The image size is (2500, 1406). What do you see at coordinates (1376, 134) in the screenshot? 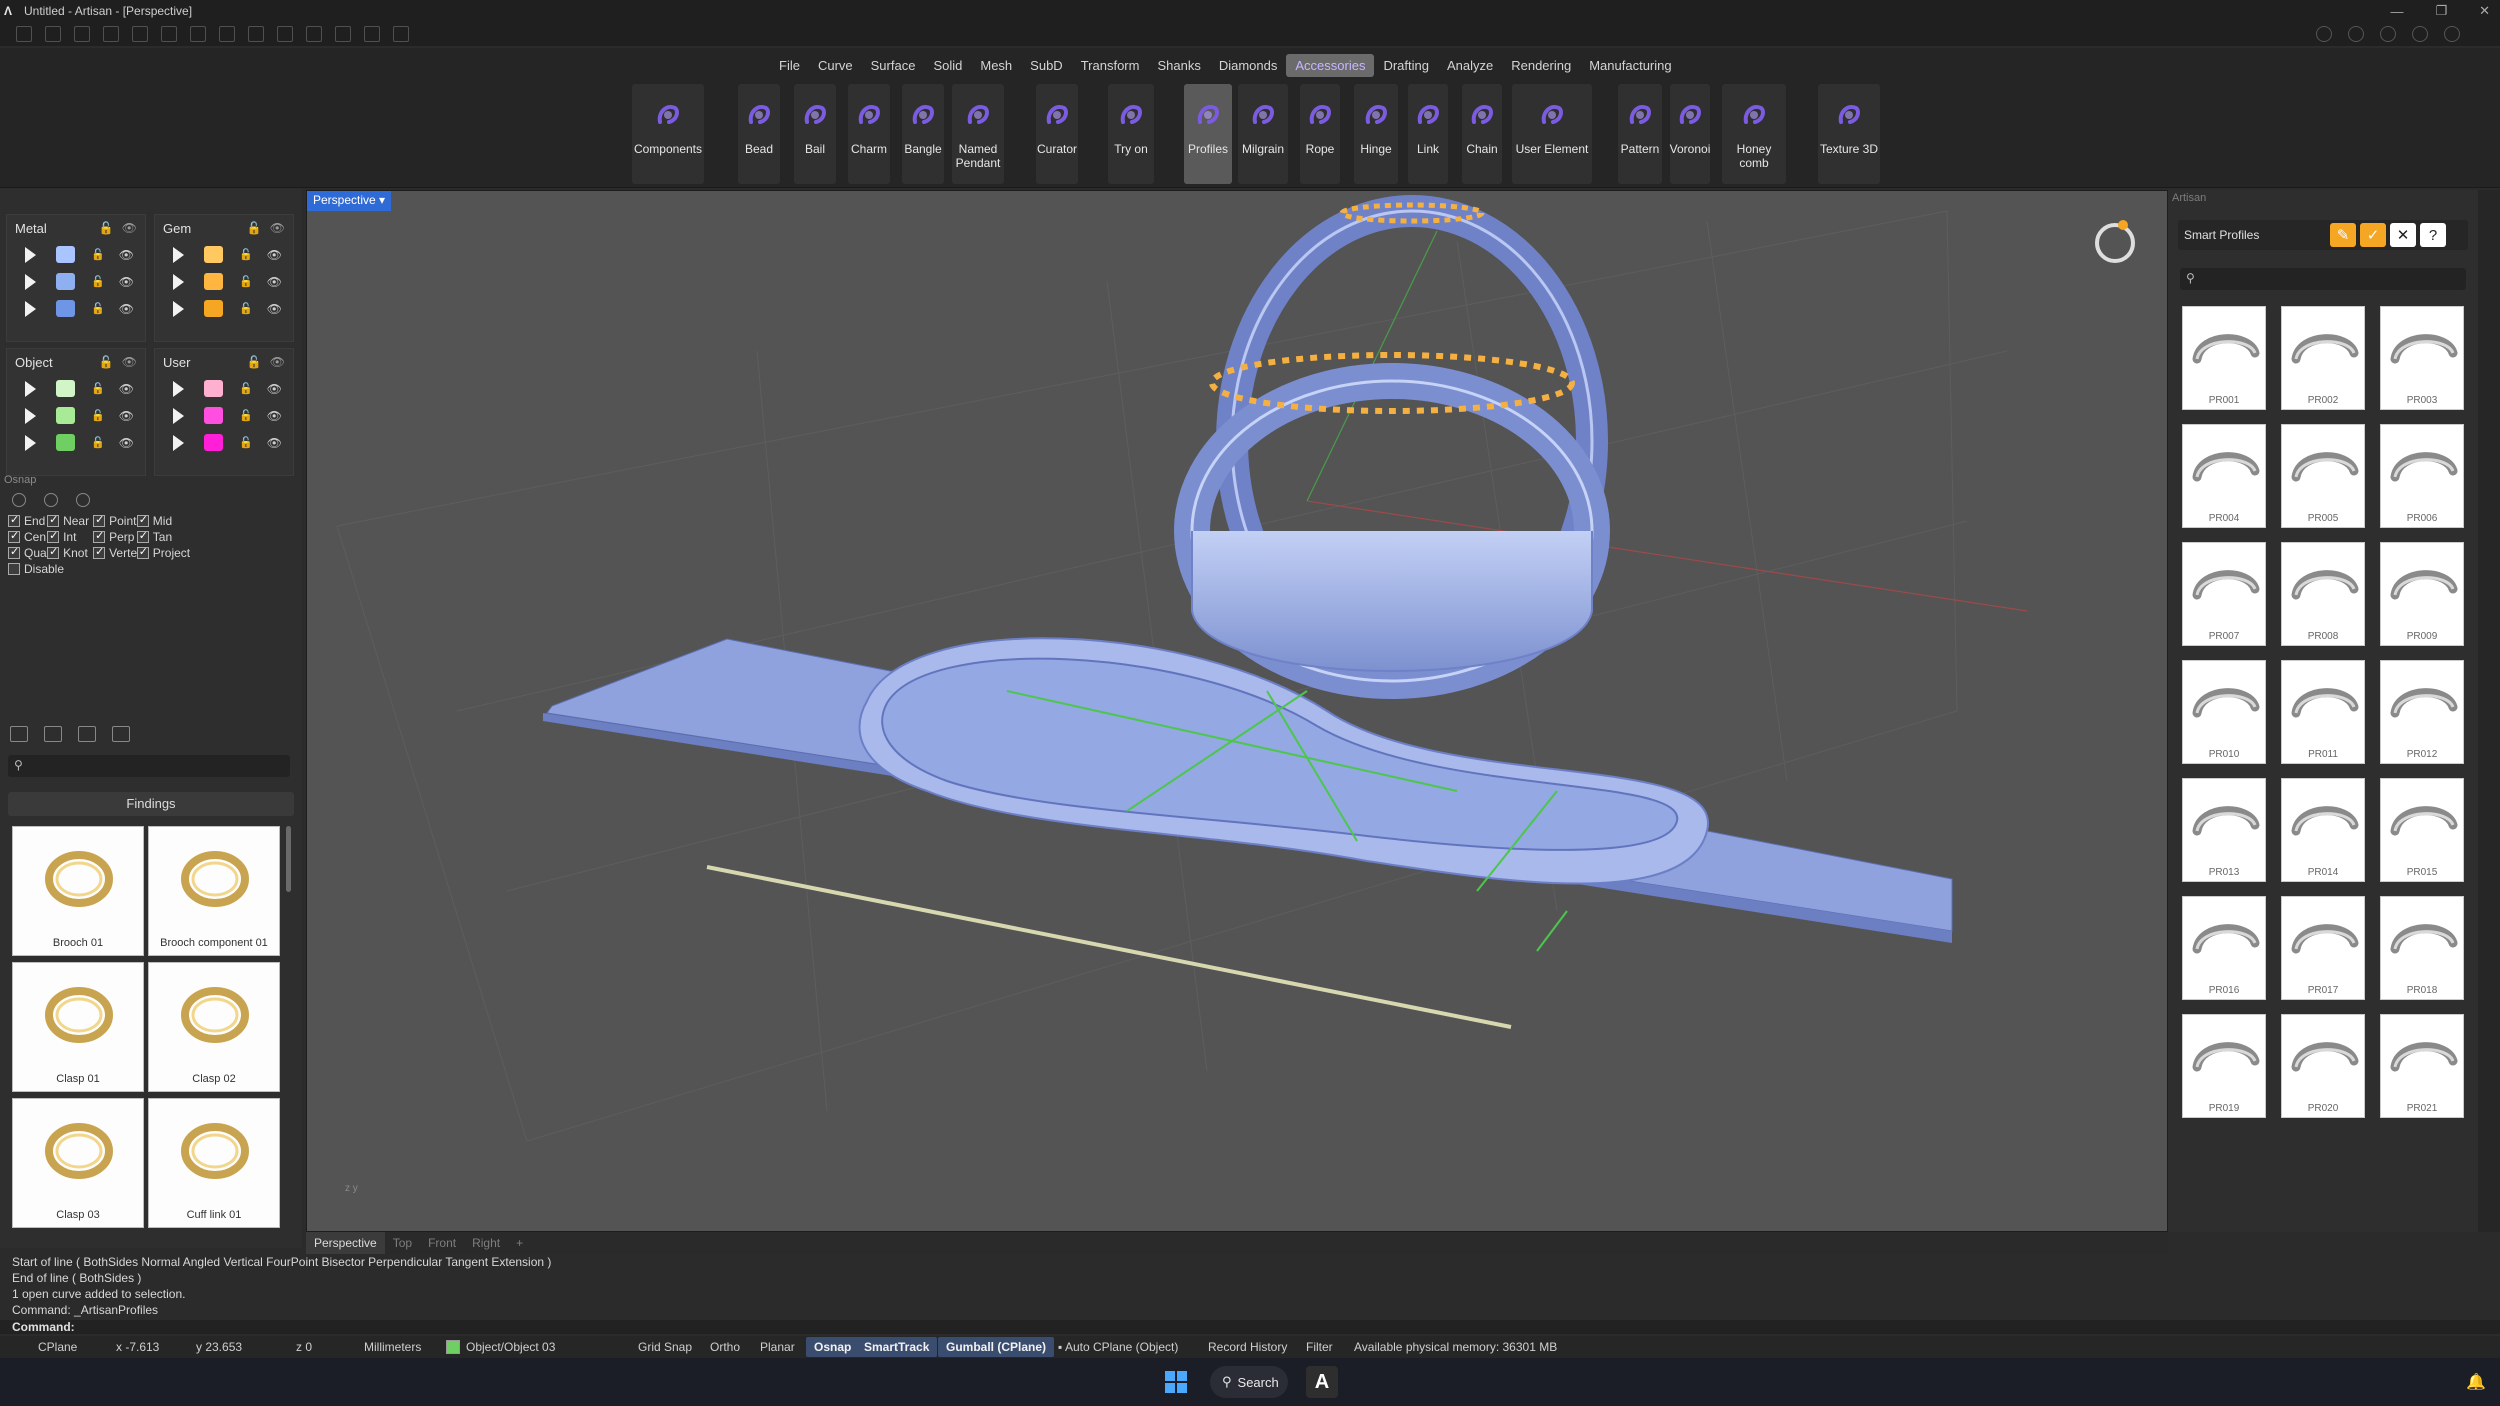
I see `ribbon-button-hinge: Hinge` at bounding box center [1376, 134].